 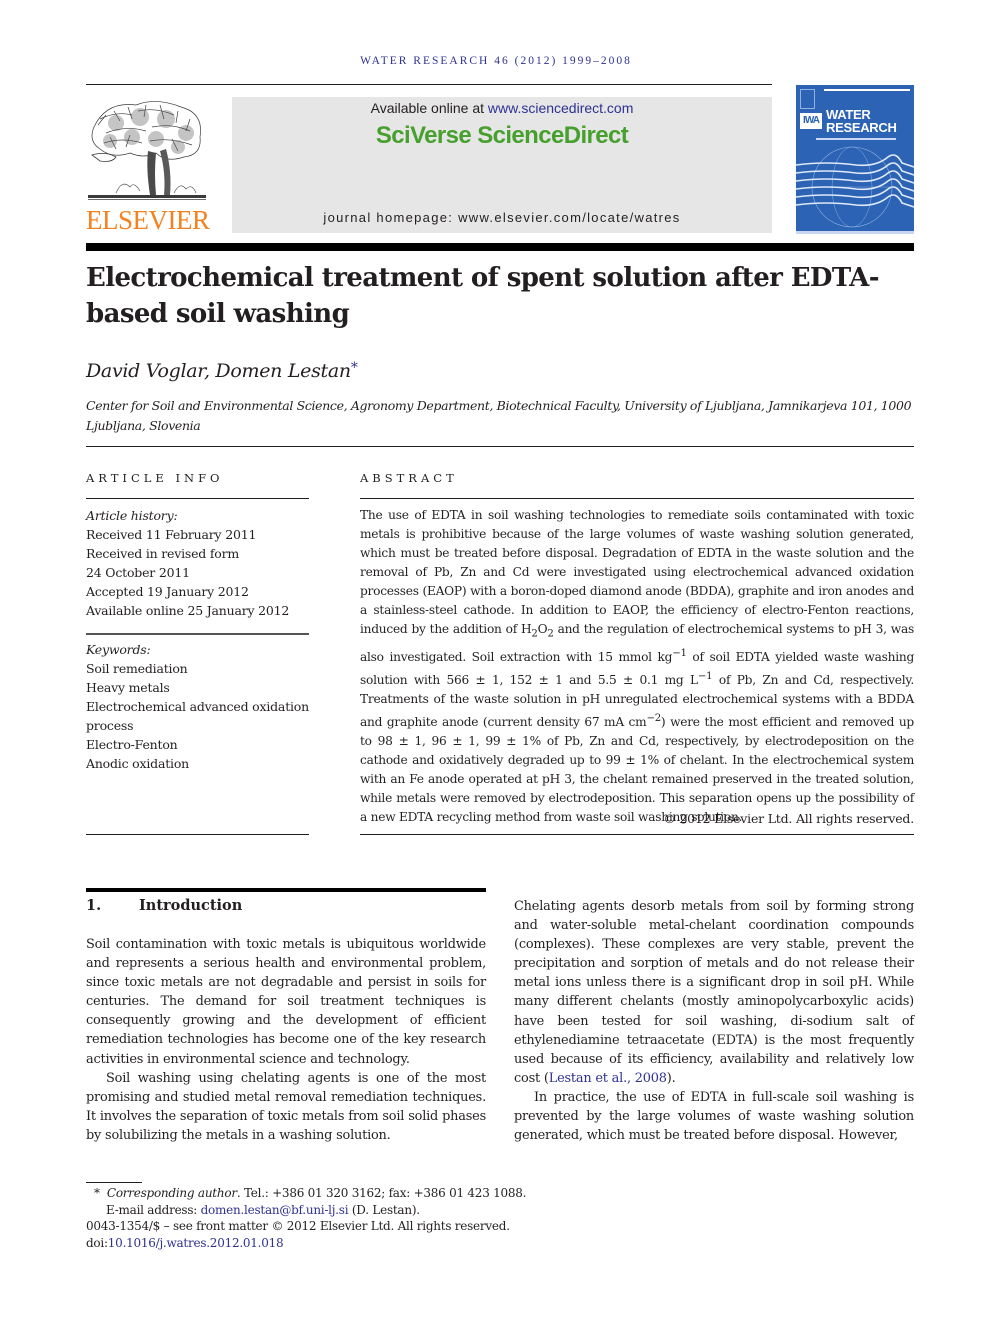 I want to click on footnote-rule, so click(x=114, y=1182).